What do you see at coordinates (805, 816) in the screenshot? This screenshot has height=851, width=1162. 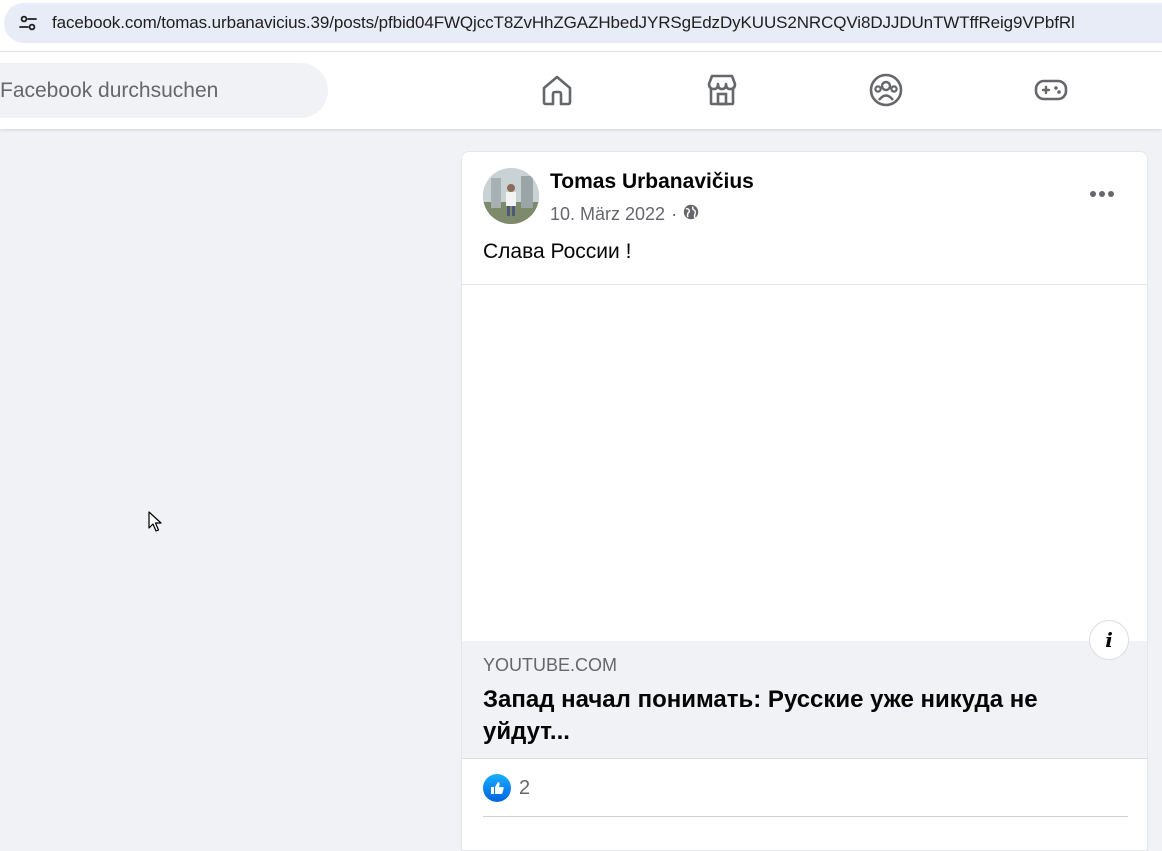 I see `divider` at bounding box center [805, 816].